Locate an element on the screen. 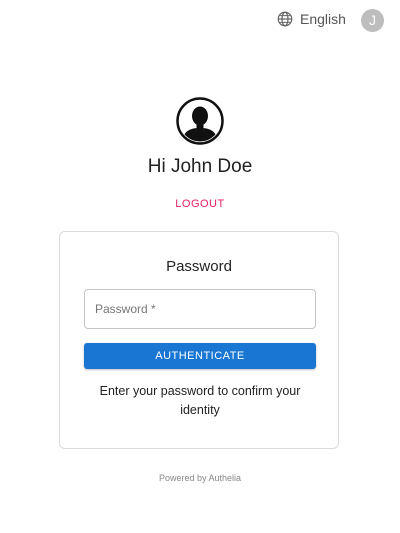 This screenshot has width=400, height=533. password-input is located at coordinates (200, 309).